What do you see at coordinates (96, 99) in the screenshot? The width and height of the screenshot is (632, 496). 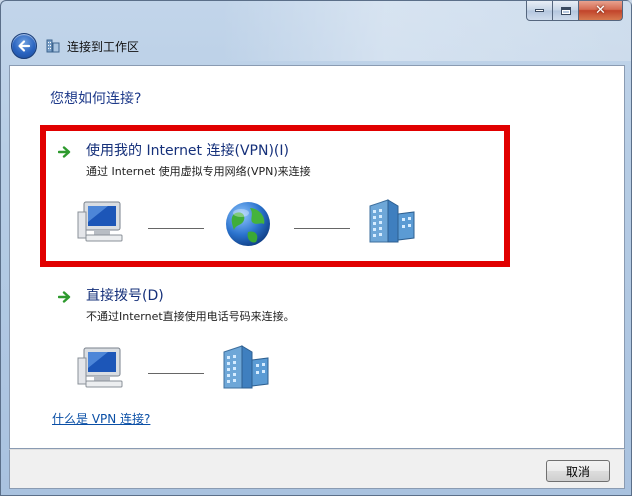 I see `page-heading: 您想如何连接?` at bounding box center [96, 99].